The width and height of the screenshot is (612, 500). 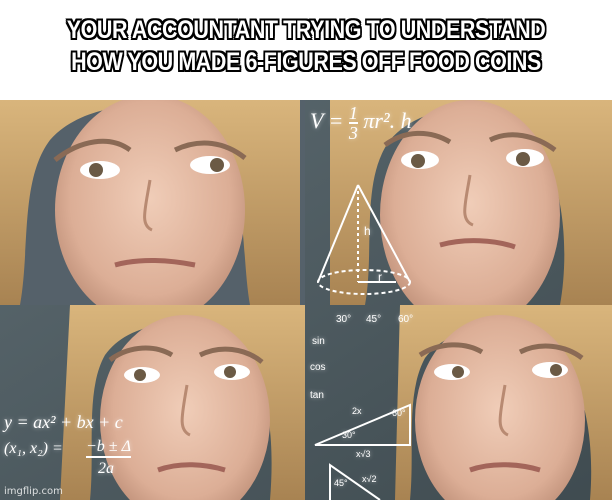 What do you see at coordinates (317, 395) in the screenshot?
I see `trig-row-tan: tan` at bounding box center [317, 395].